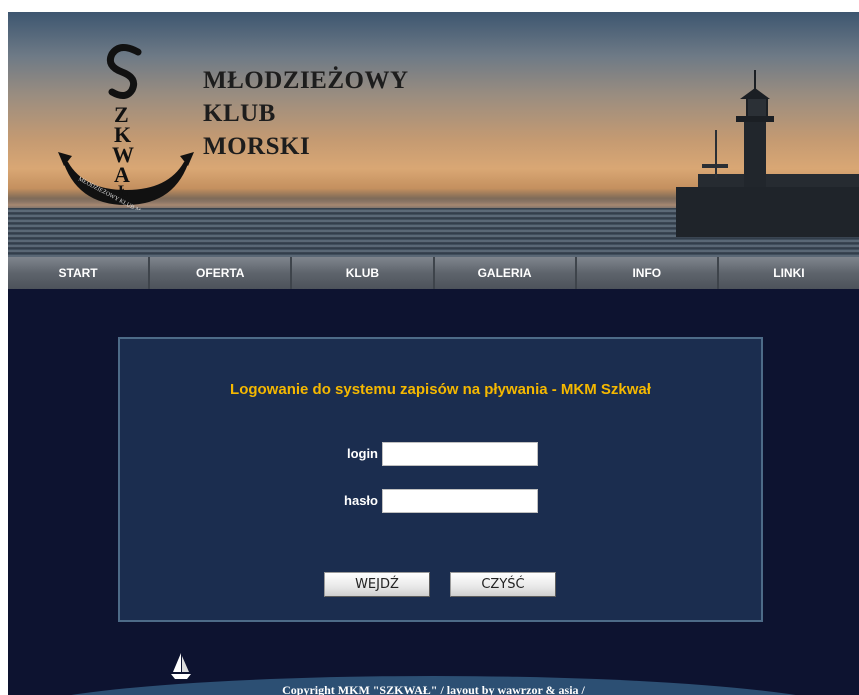 Image resolution: width=859 pixels, height=695 pixels. Describe the element at coordinates (755, 119) in the screenshot. I see `lighthouse-gallery` at that location.